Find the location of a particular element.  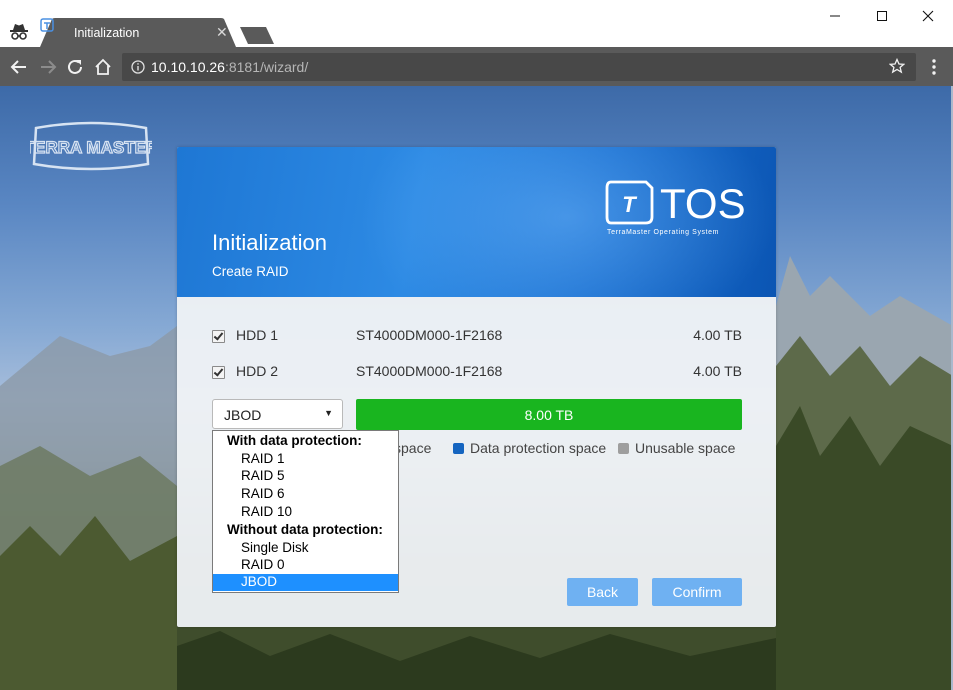

option-raid-6: RAID 6 is located at coordinates (305, 494).